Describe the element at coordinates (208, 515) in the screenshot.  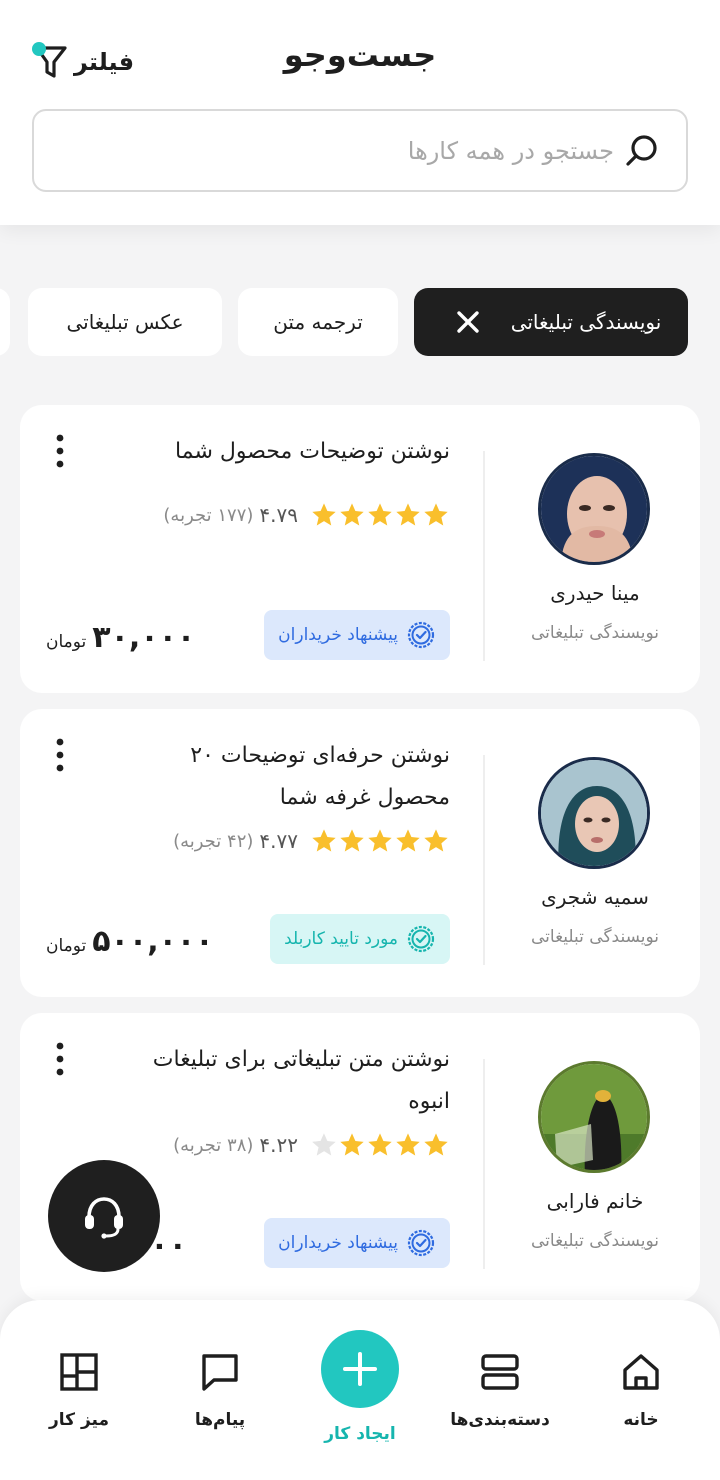
I see `review-count: (۱۷۷ تجربه)` at that location.